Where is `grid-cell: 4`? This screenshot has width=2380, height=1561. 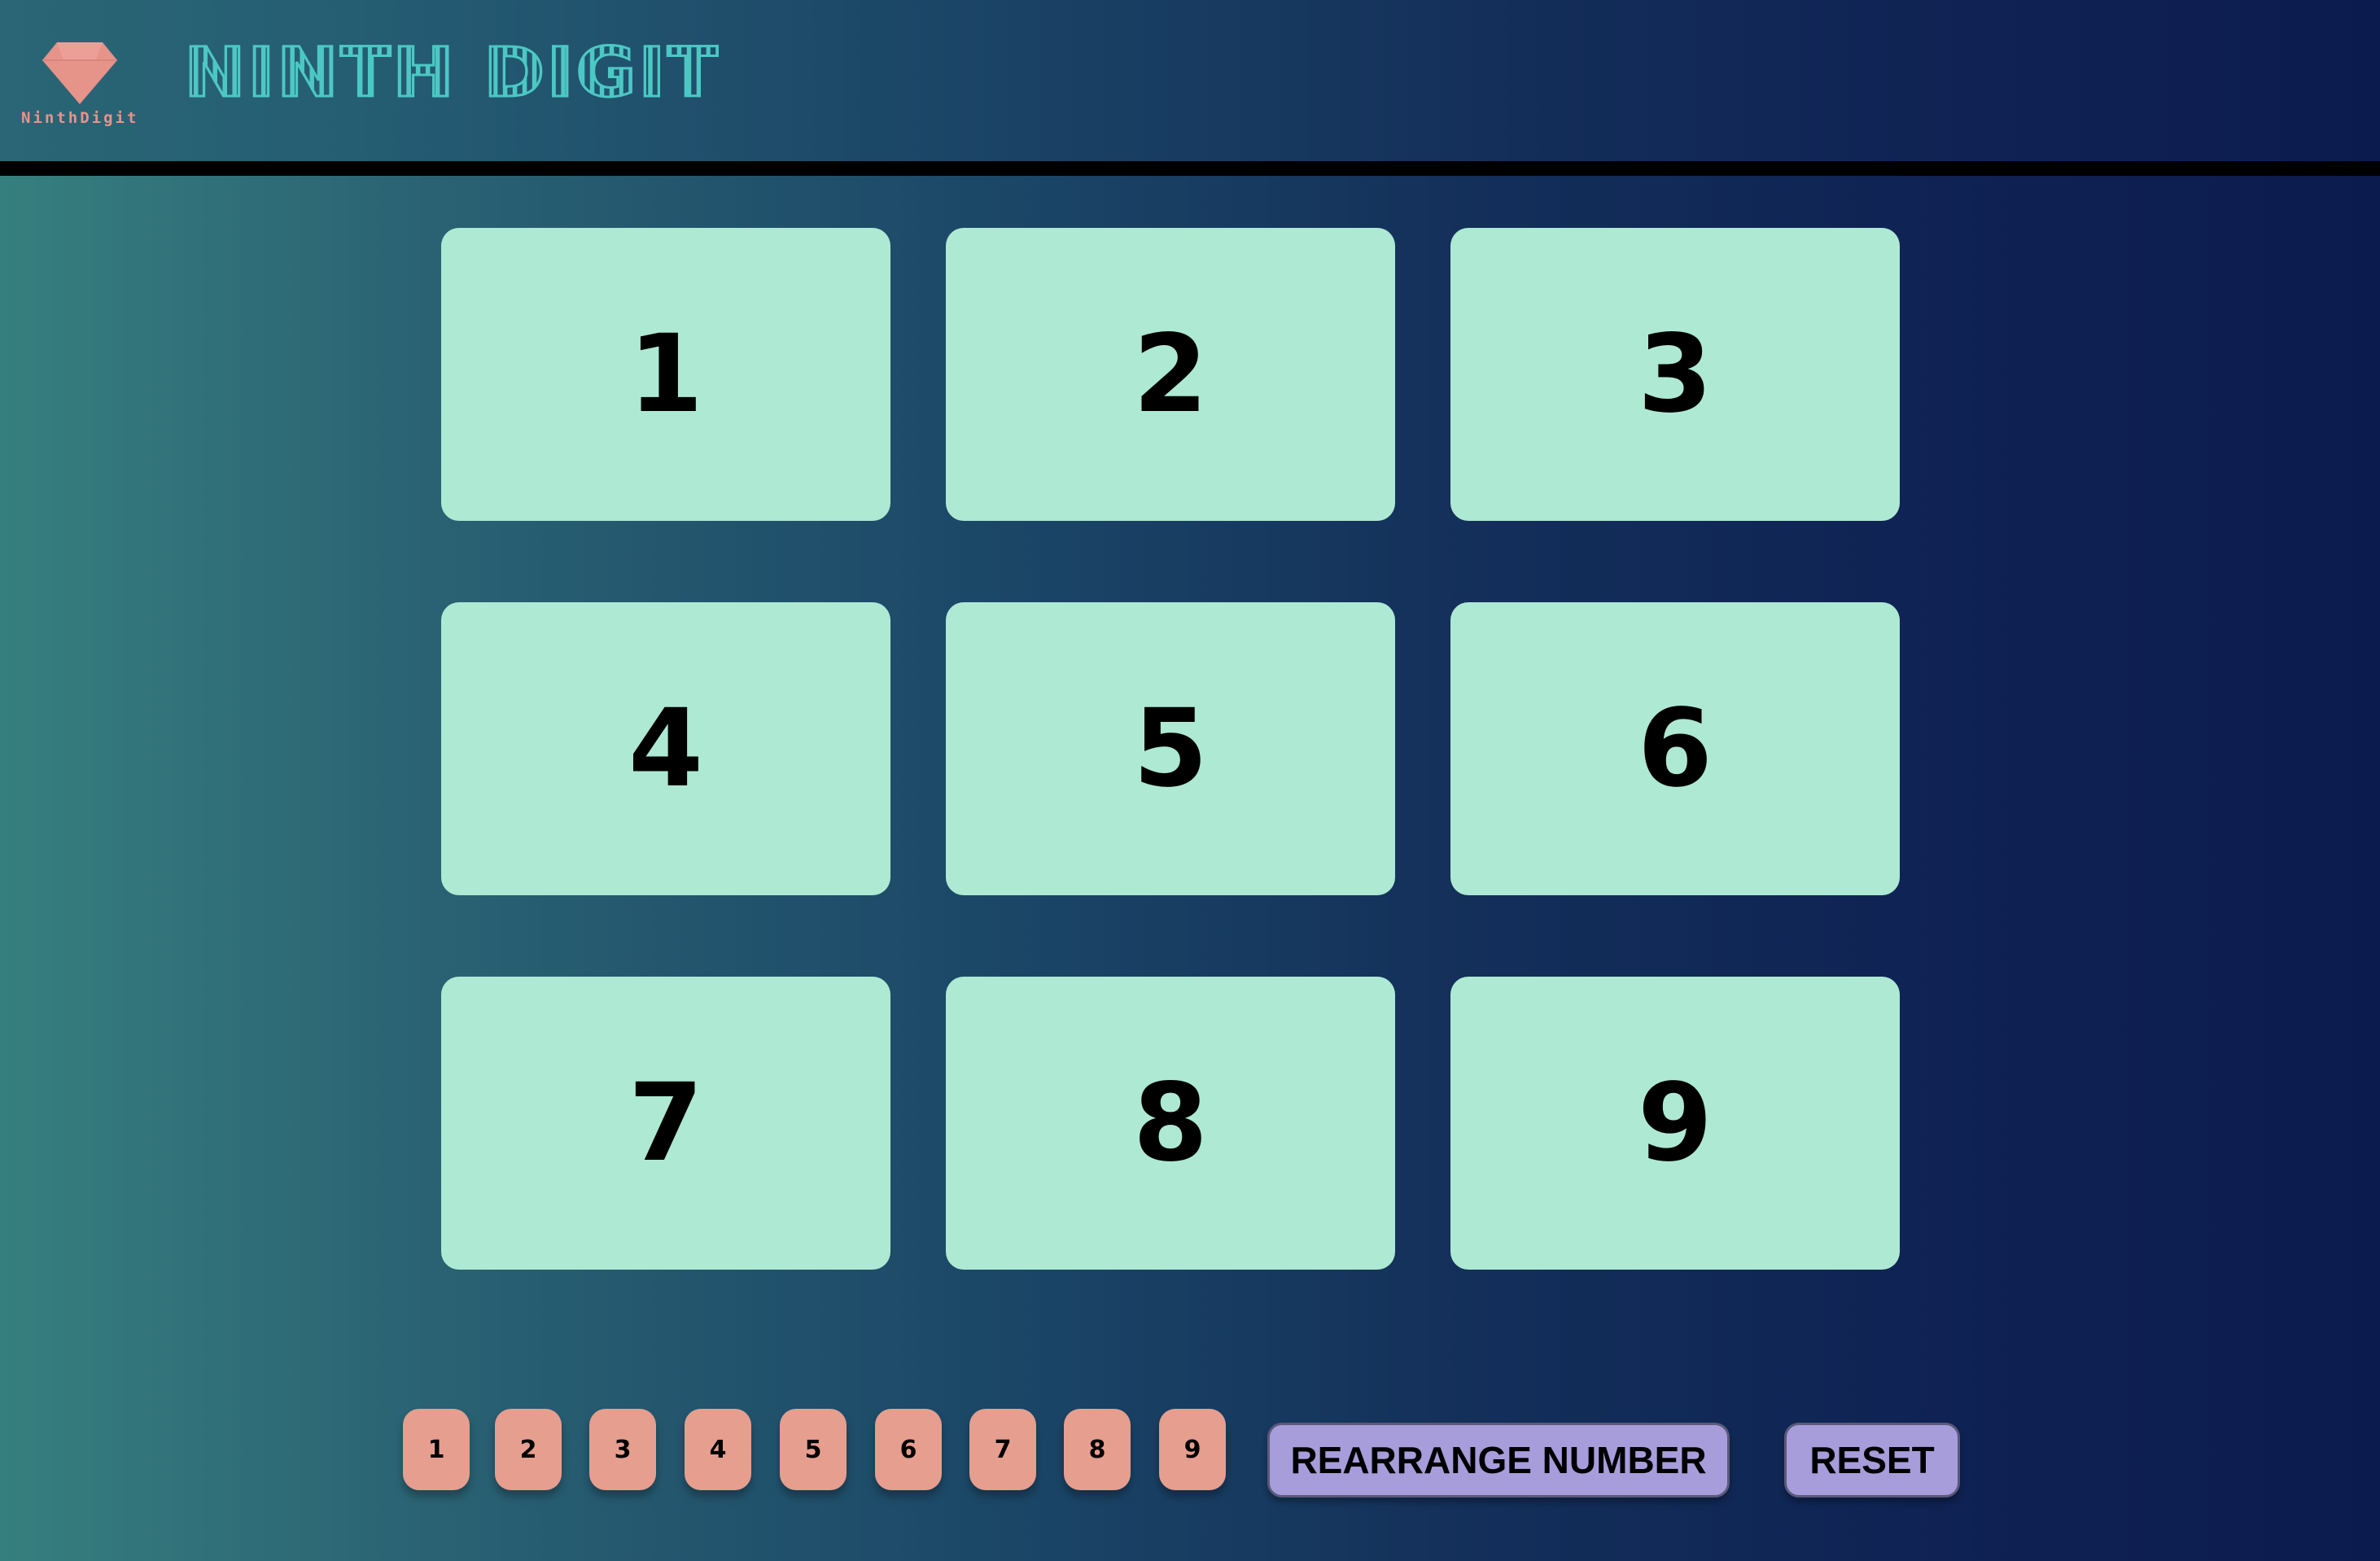
grid-cell: 4 is located at coordinates (665, 748).